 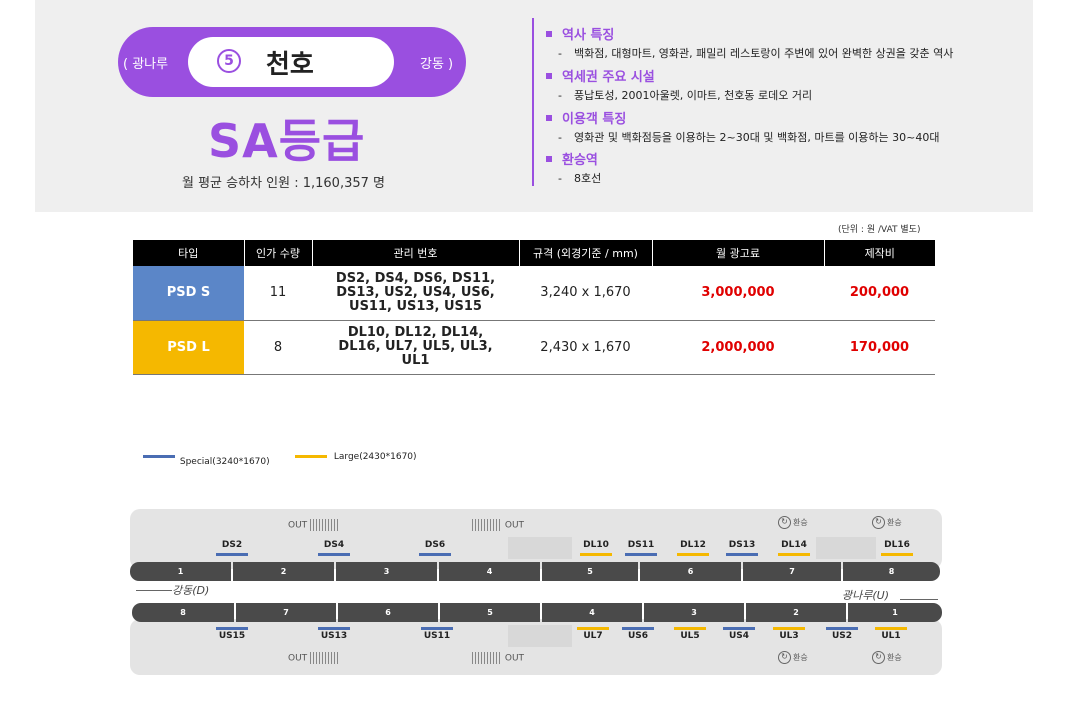 I want to click on door-label: DS2, so click(x=232, y=545).